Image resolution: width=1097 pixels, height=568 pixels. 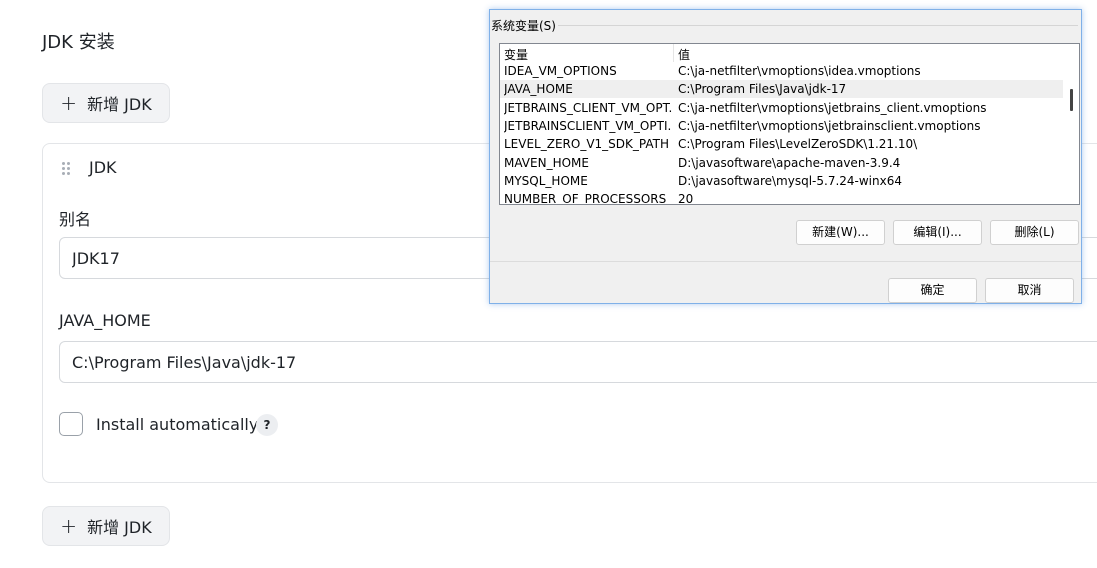 I want to click on delete-variable-button: 删除(L), so click(x=1034, y=232).